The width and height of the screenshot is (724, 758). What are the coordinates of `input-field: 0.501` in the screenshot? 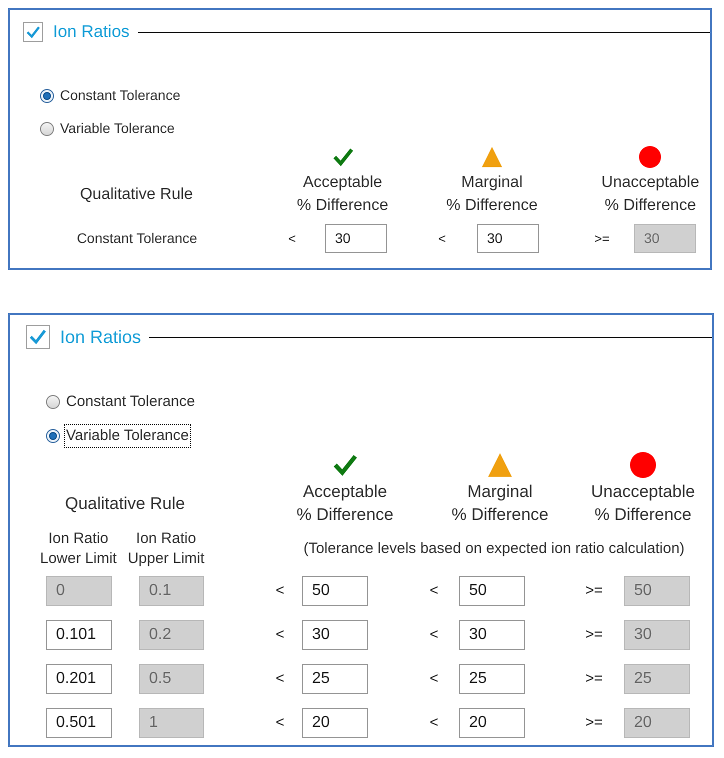 It's located at (79, 723).